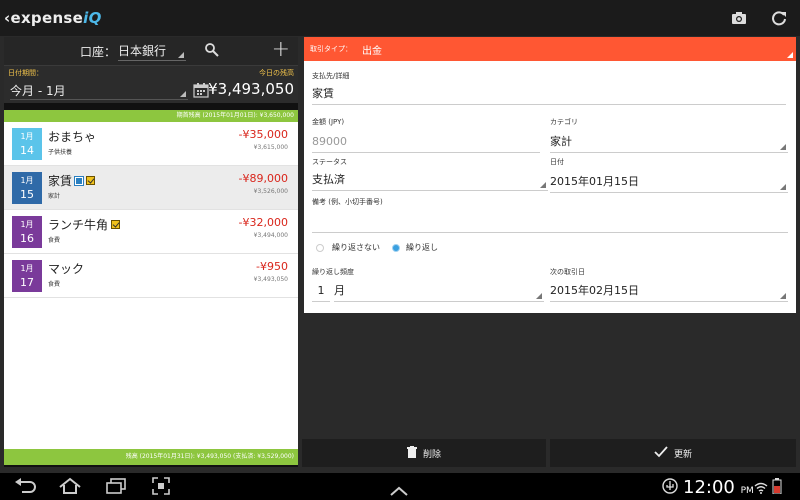 The image size is (800, 500). Describe the element at coordinates (339, 290) in the screenshot. I see `frequency-unit: 月` at that location.